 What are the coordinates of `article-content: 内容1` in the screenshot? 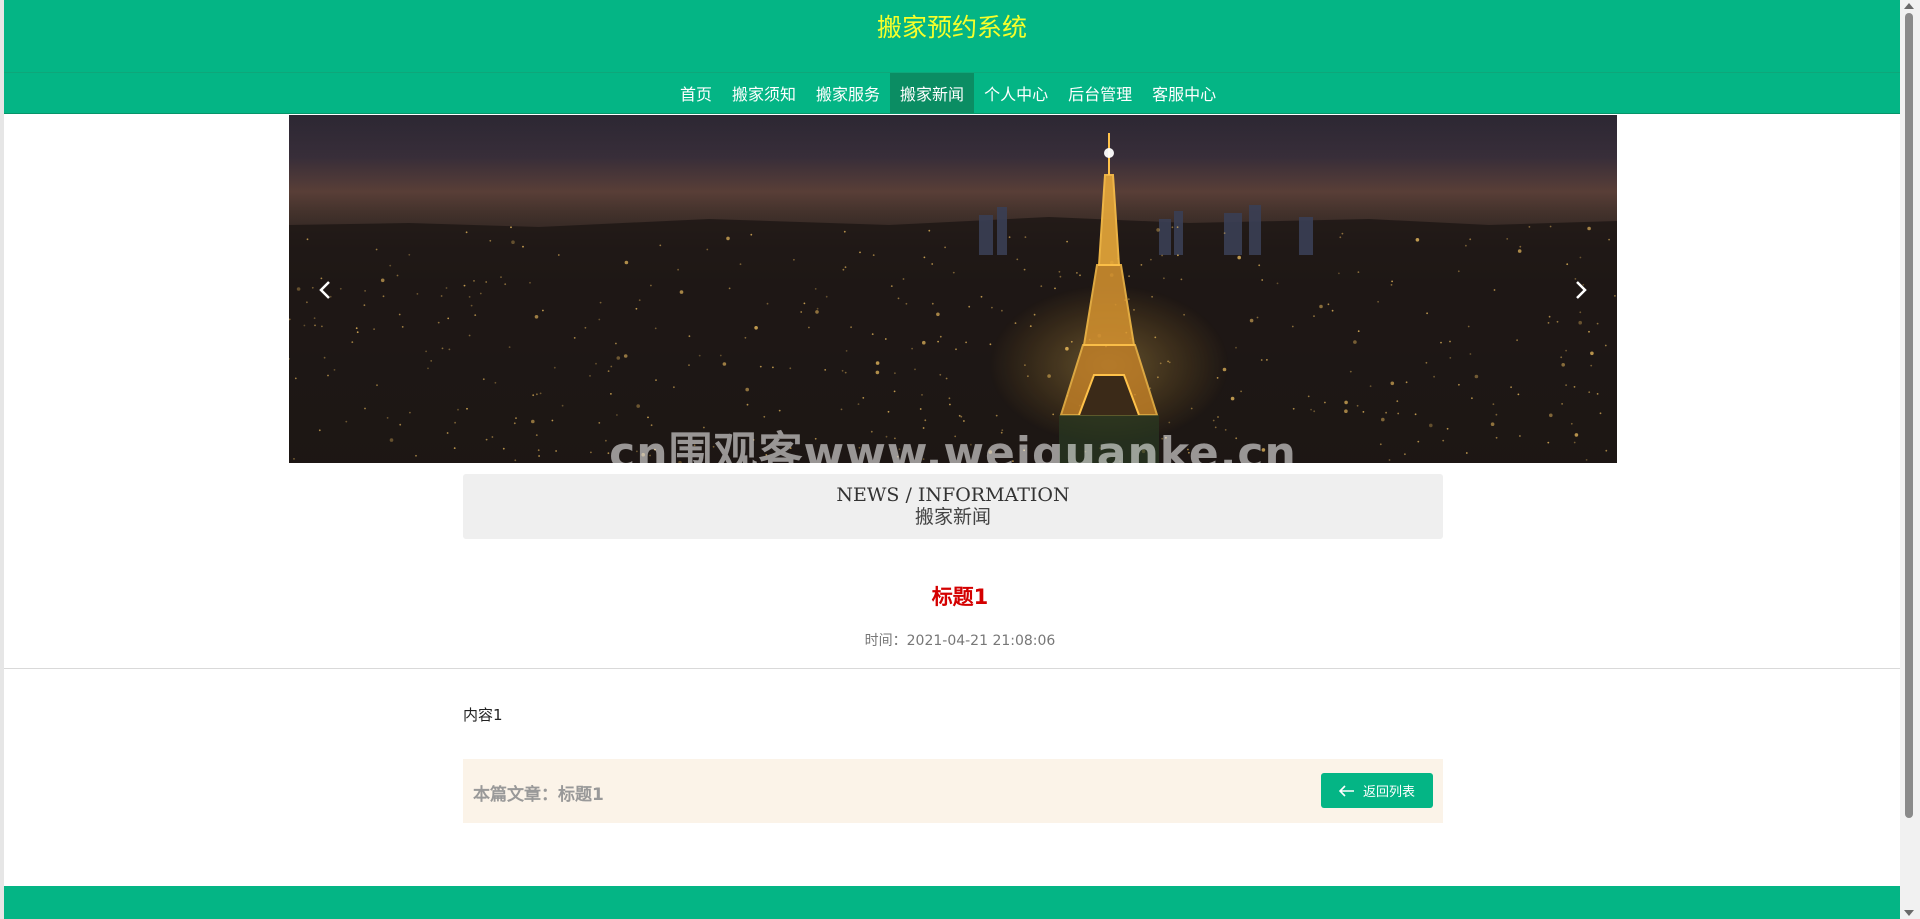 It's located at (483, 715).